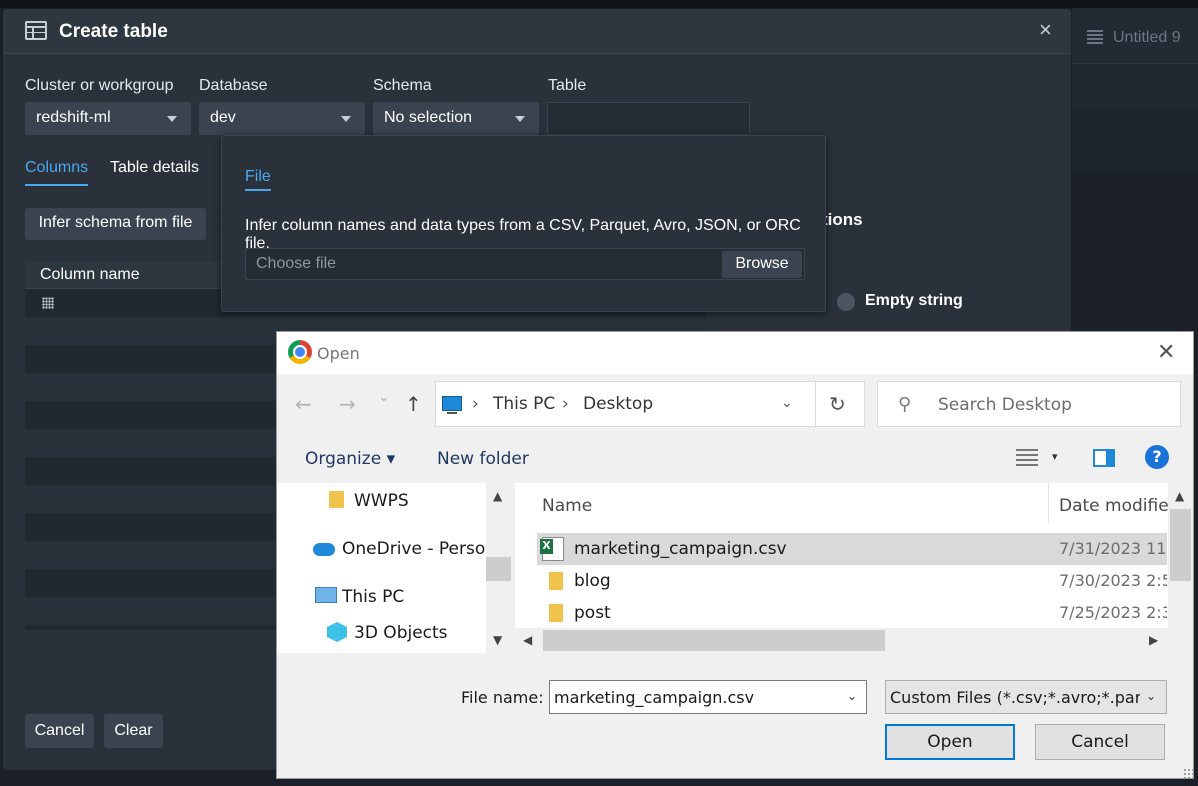  Describe the element at coordinates (1104, 458) in the screenshot. I see `preview-pane-icon` at that location.